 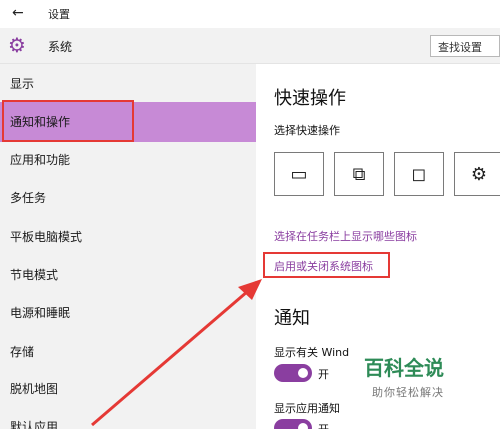 What do you see at coordinates (60, 47) in the screenshot?
I see `page-title: 系统` at bounding box center [60, 47].